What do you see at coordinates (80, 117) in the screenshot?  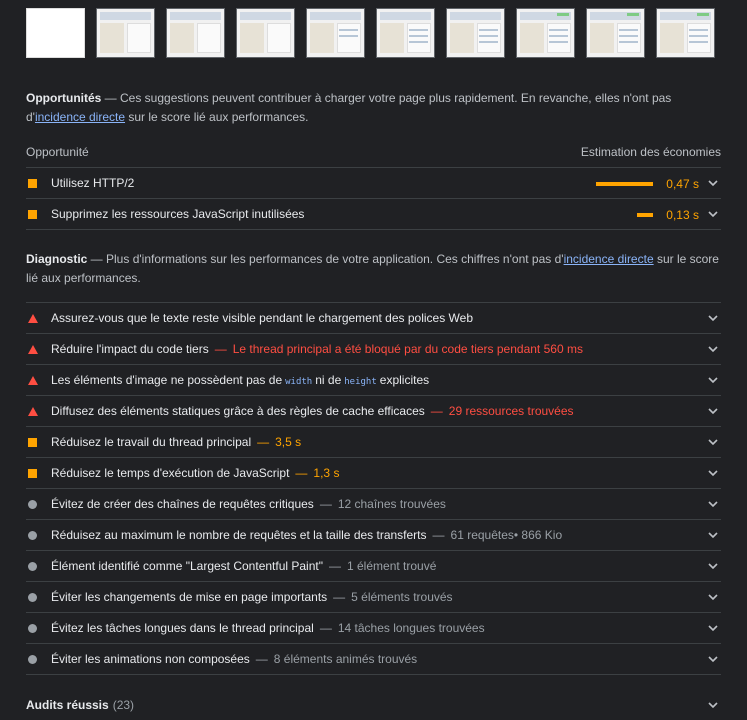 I see `opportunities-incidence-link: incidence directe` at bounding box center [80, 117].